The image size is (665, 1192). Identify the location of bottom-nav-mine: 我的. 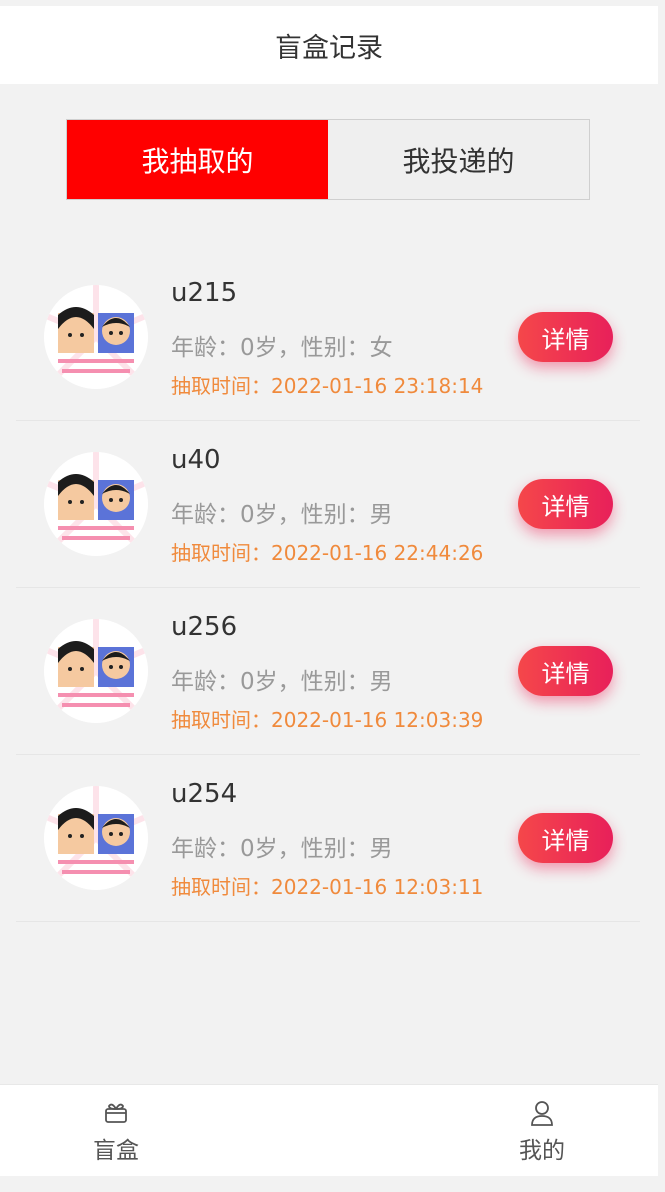
(542, 1131).